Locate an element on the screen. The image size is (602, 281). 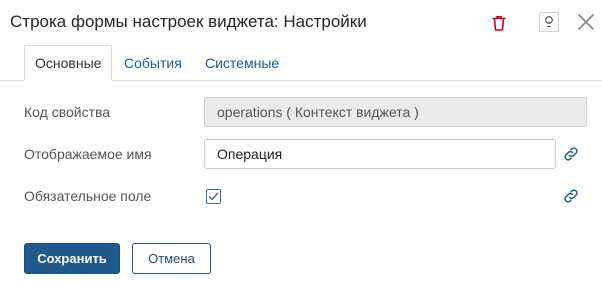
save-button: Сохранить is located at coordinates (72, 258).